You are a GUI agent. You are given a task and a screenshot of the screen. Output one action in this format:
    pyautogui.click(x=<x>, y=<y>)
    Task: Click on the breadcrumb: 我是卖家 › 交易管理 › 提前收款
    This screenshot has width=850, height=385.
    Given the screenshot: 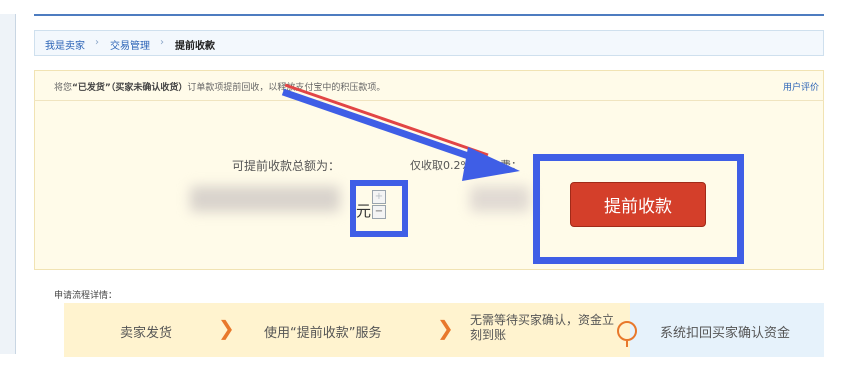 What is the action you would take?
    pyautogui.click(x=429, y=43)
    